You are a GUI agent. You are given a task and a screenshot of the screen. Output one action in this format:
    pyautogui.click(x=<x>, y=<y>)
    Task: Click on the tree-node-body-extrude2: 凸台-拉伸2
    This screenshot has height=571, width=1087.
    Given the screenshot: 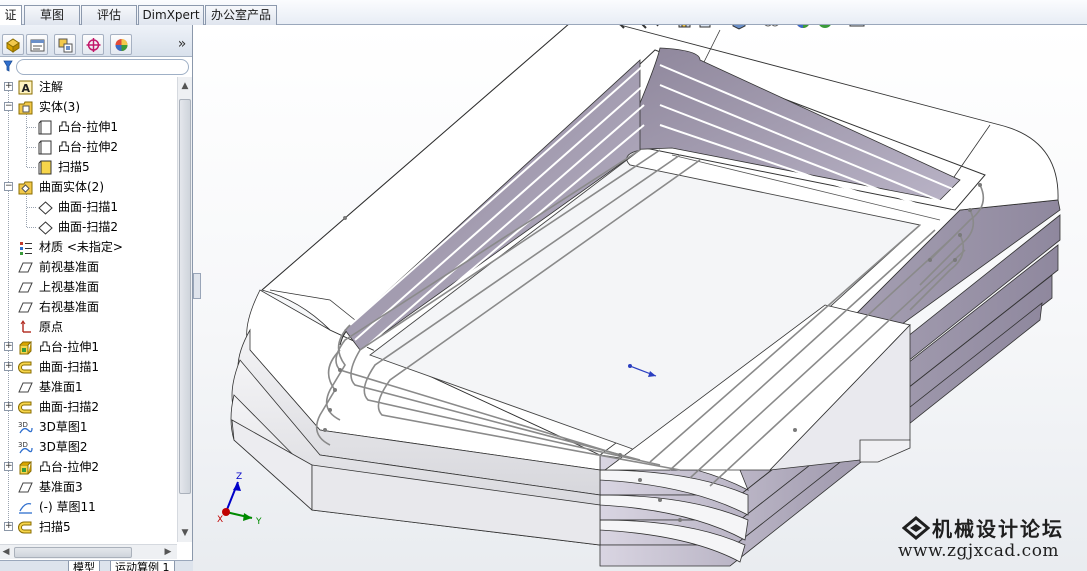 What is the action you would take?
    pyautogui.click(x=88, y=147)
    